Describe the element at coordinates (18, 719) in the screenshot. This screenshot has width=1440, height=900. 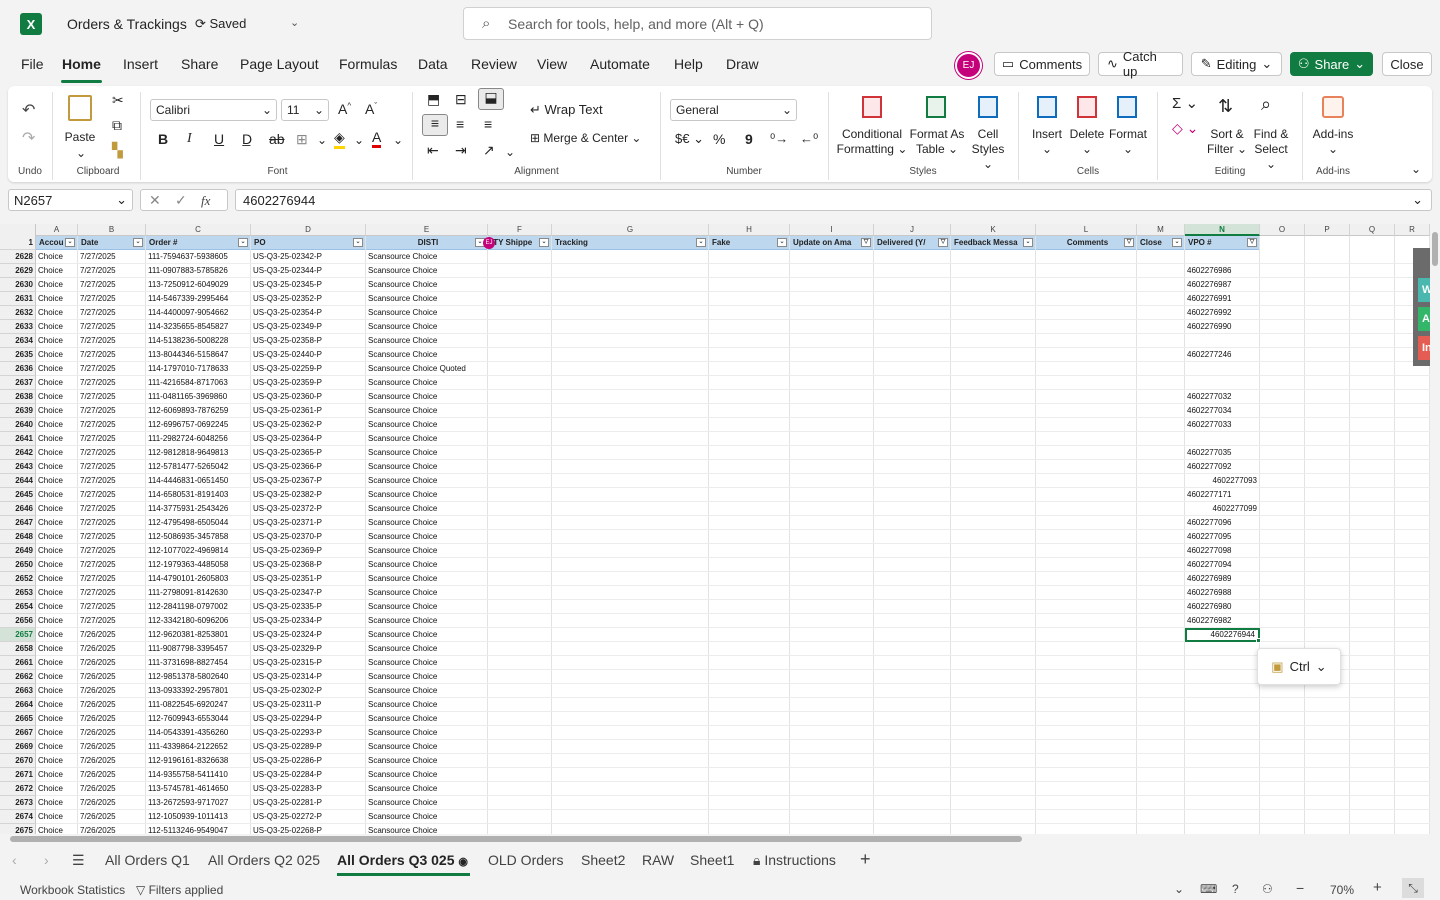
I see `row-header: 2665` at that location.